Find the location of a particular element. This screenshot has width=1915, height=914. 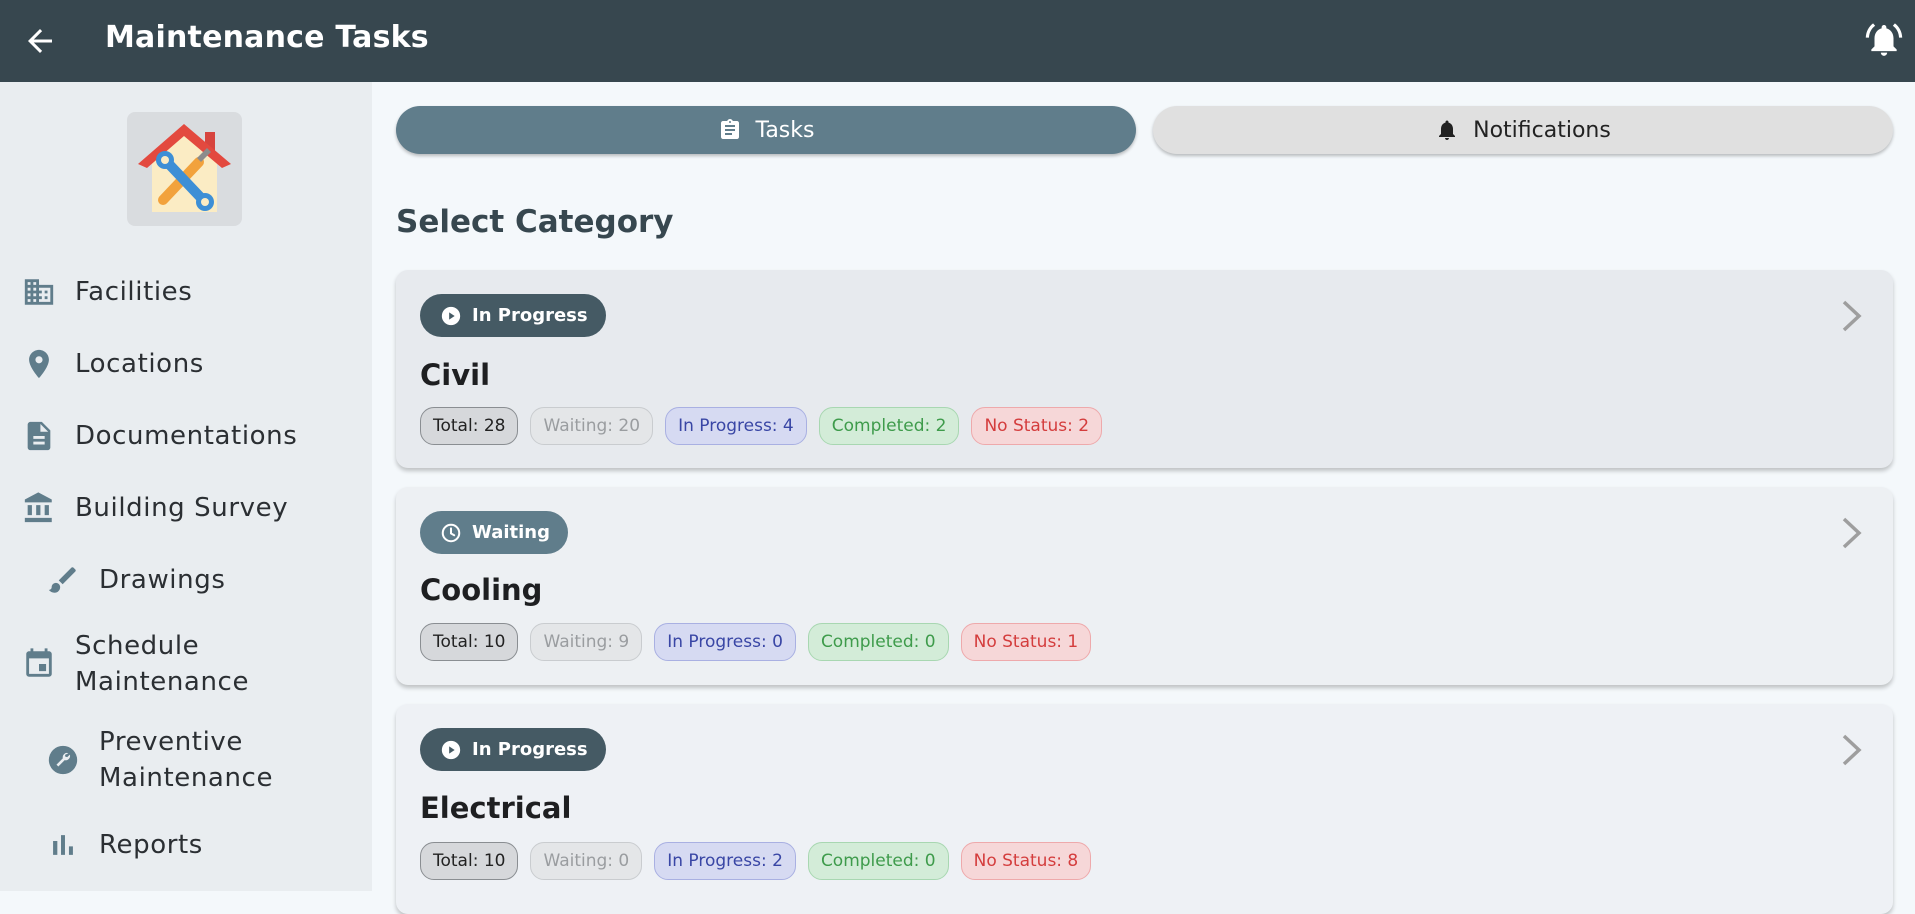

category-title: Electrical is located at coordinates (496, 808).